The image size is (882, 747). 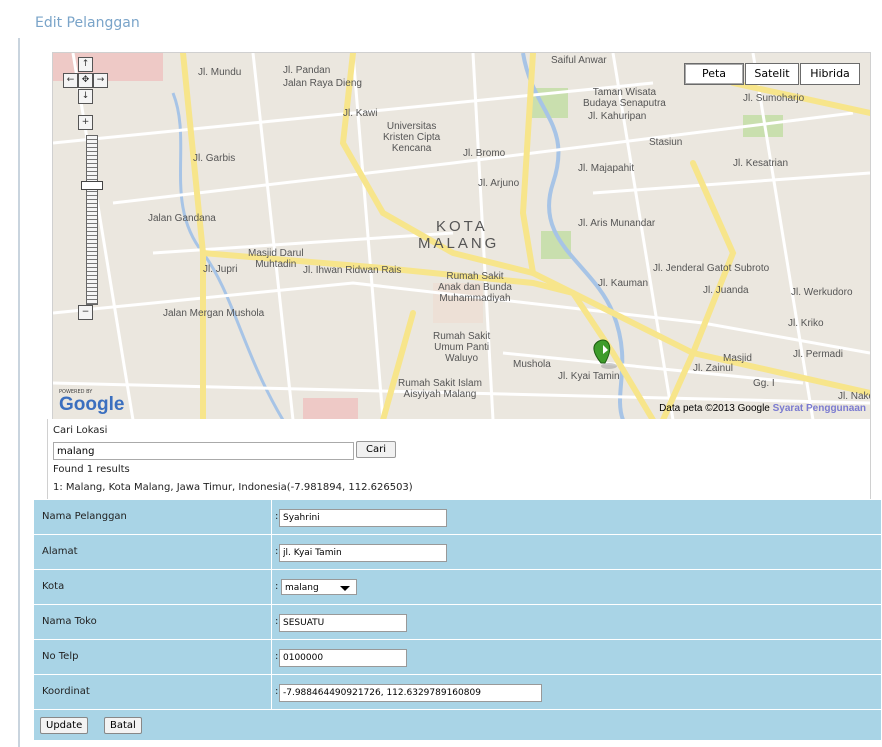 What do you see at coordinates (462, 226) in the screenshot?
I see `map-label-city: KOTA` at bounding box center [462, 226].